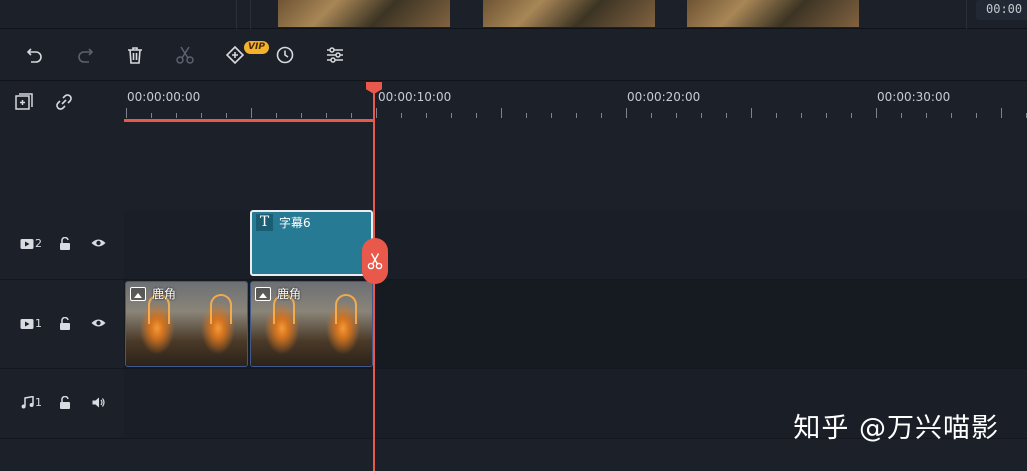  I want to click on media-preview-strip: 00:00, so click(513, 14).